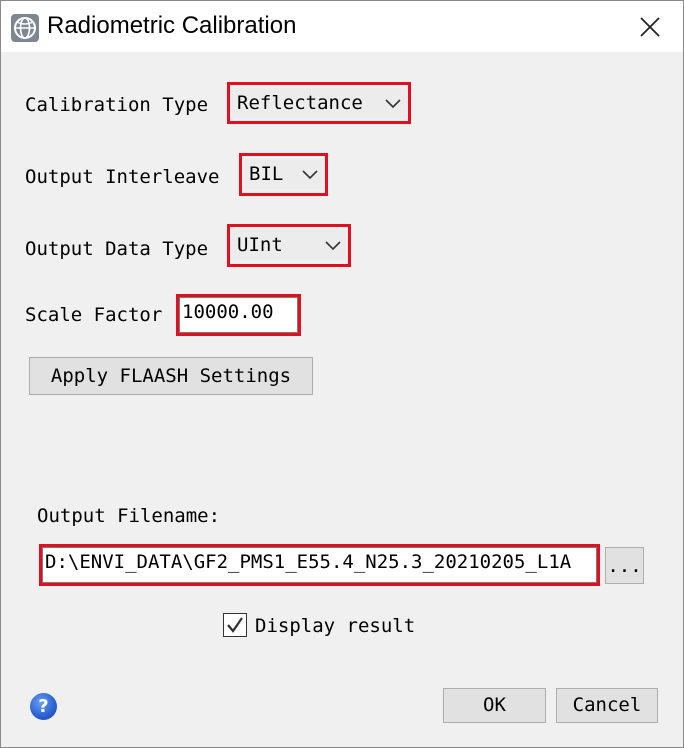  I want to click on output-interleave-select: BIL, so click(283, 174).